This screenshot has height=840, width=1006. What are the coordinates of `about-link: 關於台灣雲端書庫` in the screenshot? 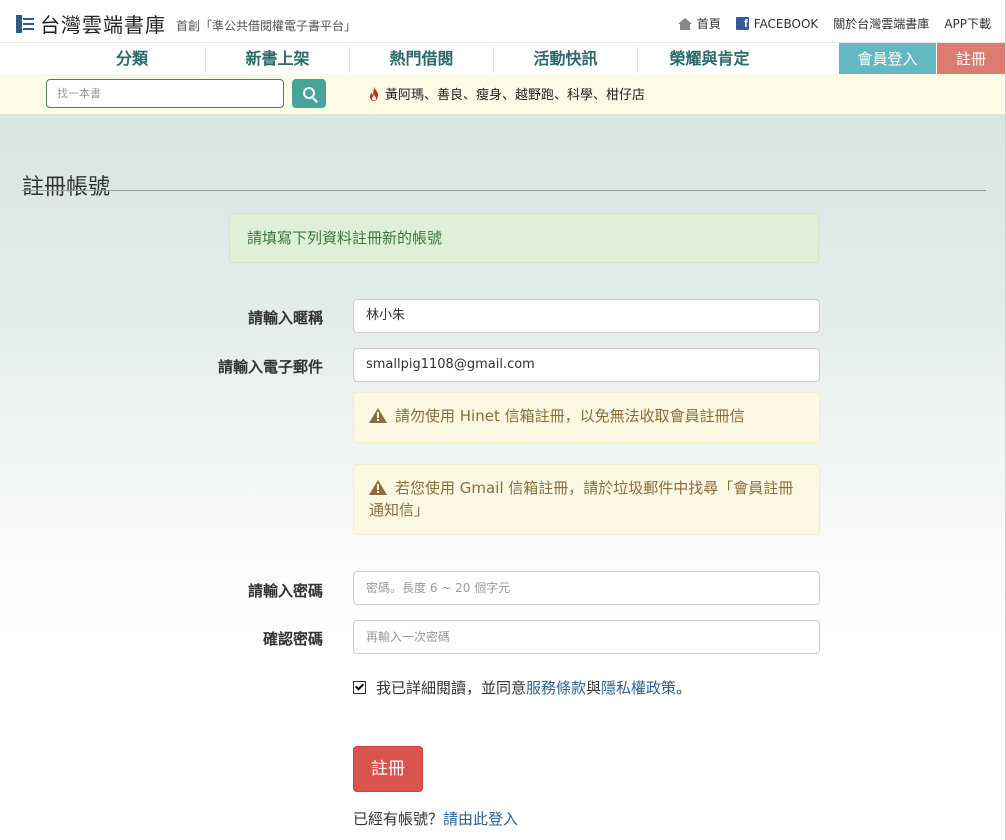 It's located at (881, 23).